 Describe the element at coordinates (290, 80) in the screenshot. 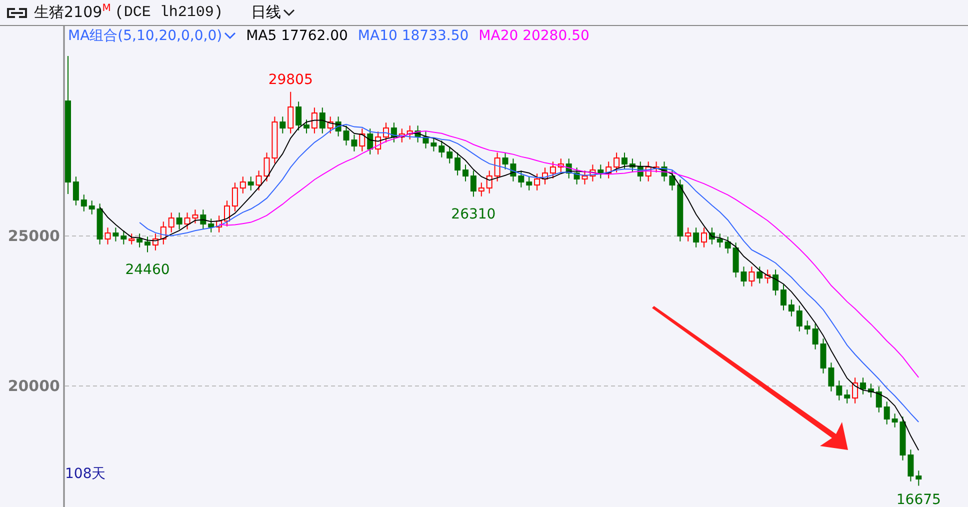

I see `price-label: 29805` at that location.